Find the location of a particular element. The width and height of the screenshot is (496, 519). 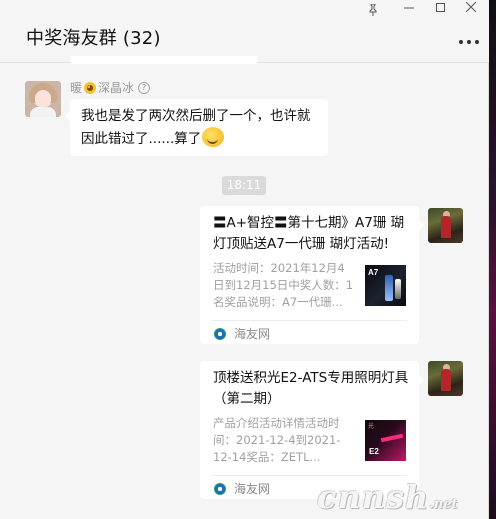

link-card-title: 〓A+智控〓第十七期》A7珊 瑚灯顶贴送A7一代珊 瑚灯活动! is located at coordinates (309, 233).